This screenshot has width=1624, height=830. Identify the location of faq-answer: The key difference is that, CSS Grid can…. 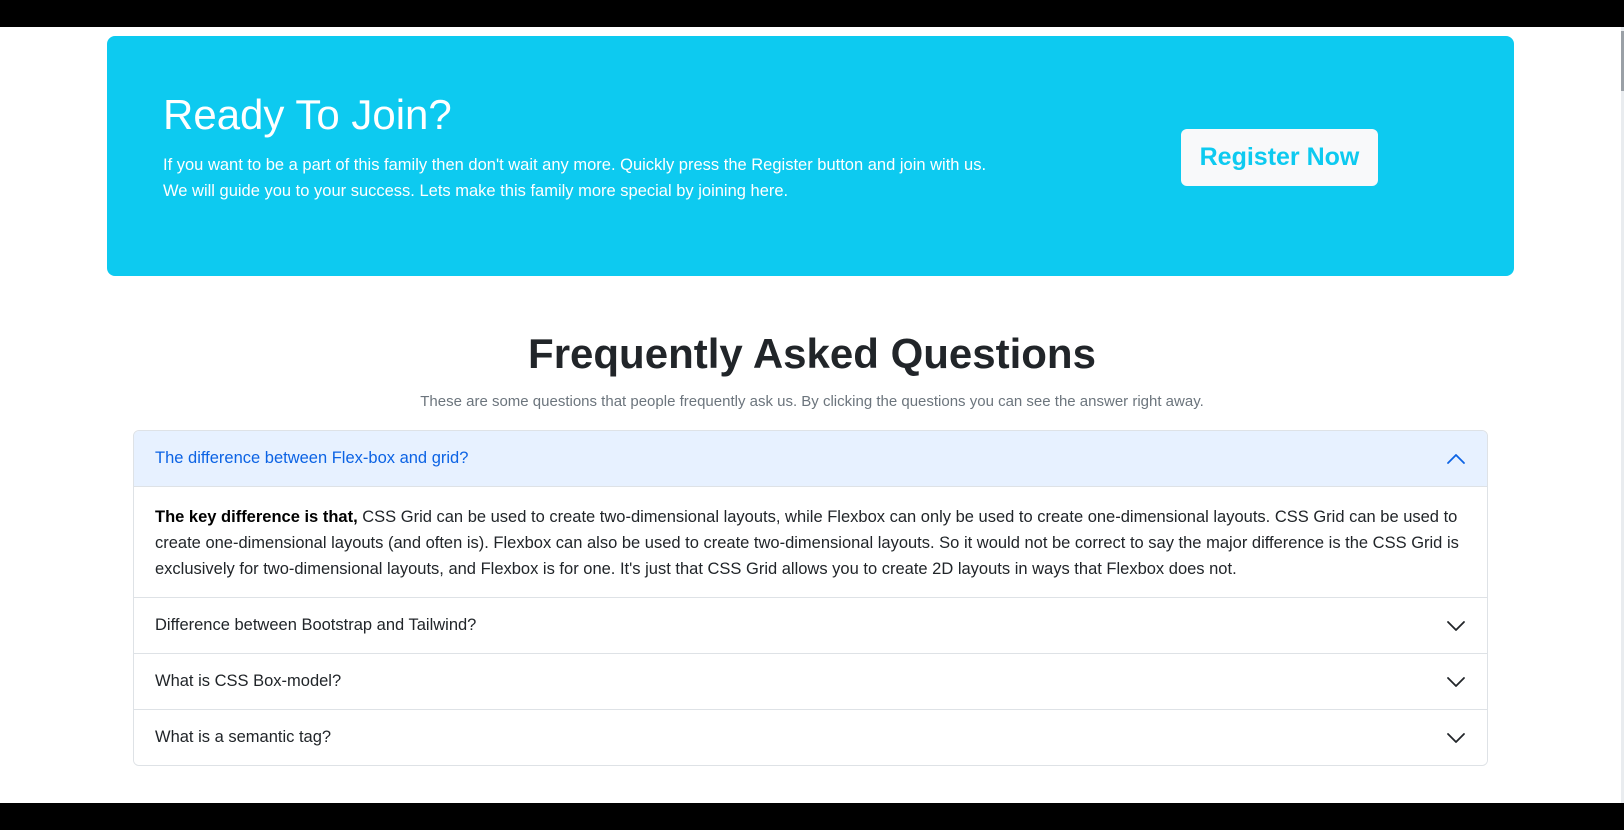
(810, 542).